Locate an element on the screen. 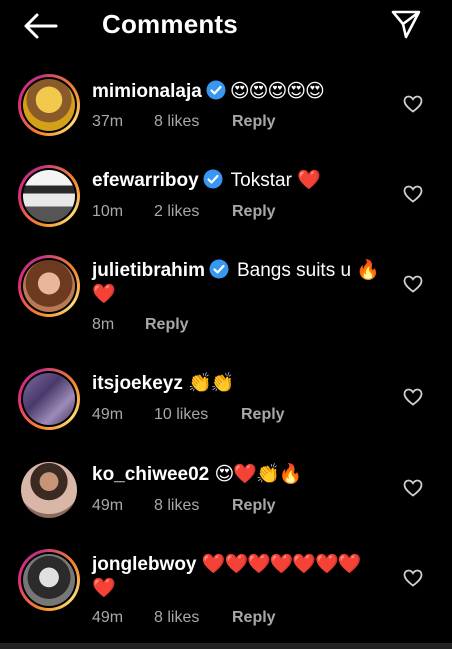 The height and width of the screenshot is (649, 452). comment-time: 10m is located at coordinates (108, 211).